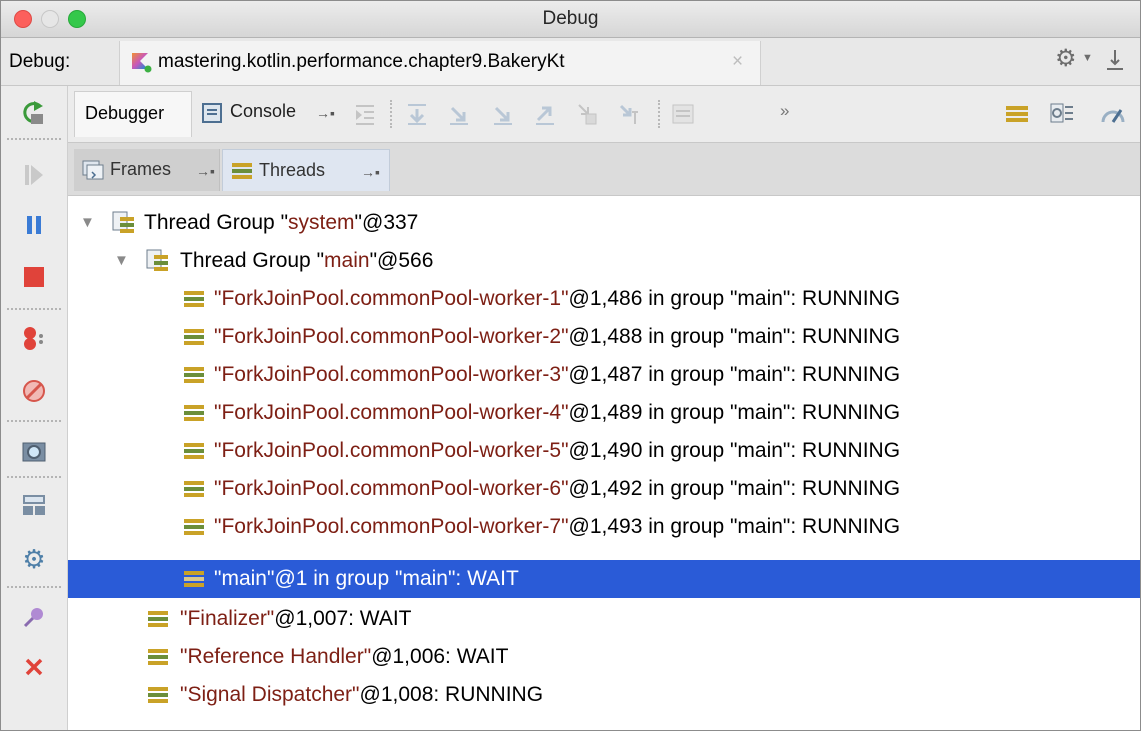 This screenshot has width=1141, height=731. I want to click on step-out-icon, so click(545, 114).